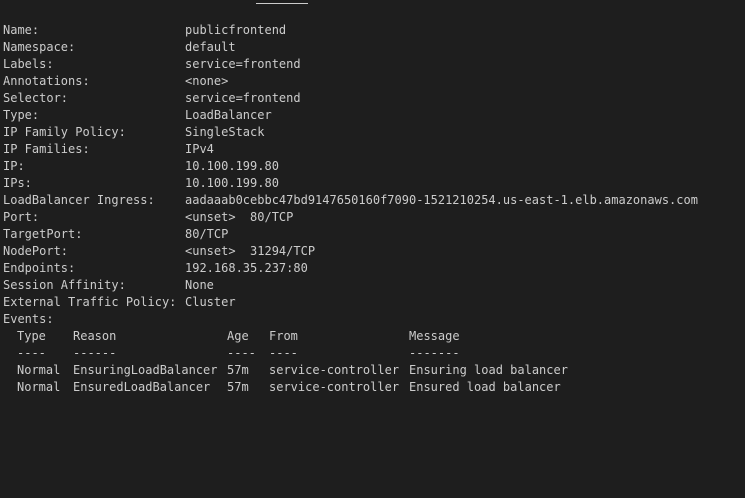 This screenshot has height=498, width=745. Describe the element at coordinates (17, 183) in the screenshot. I see `field-key: IPs:` at that location.